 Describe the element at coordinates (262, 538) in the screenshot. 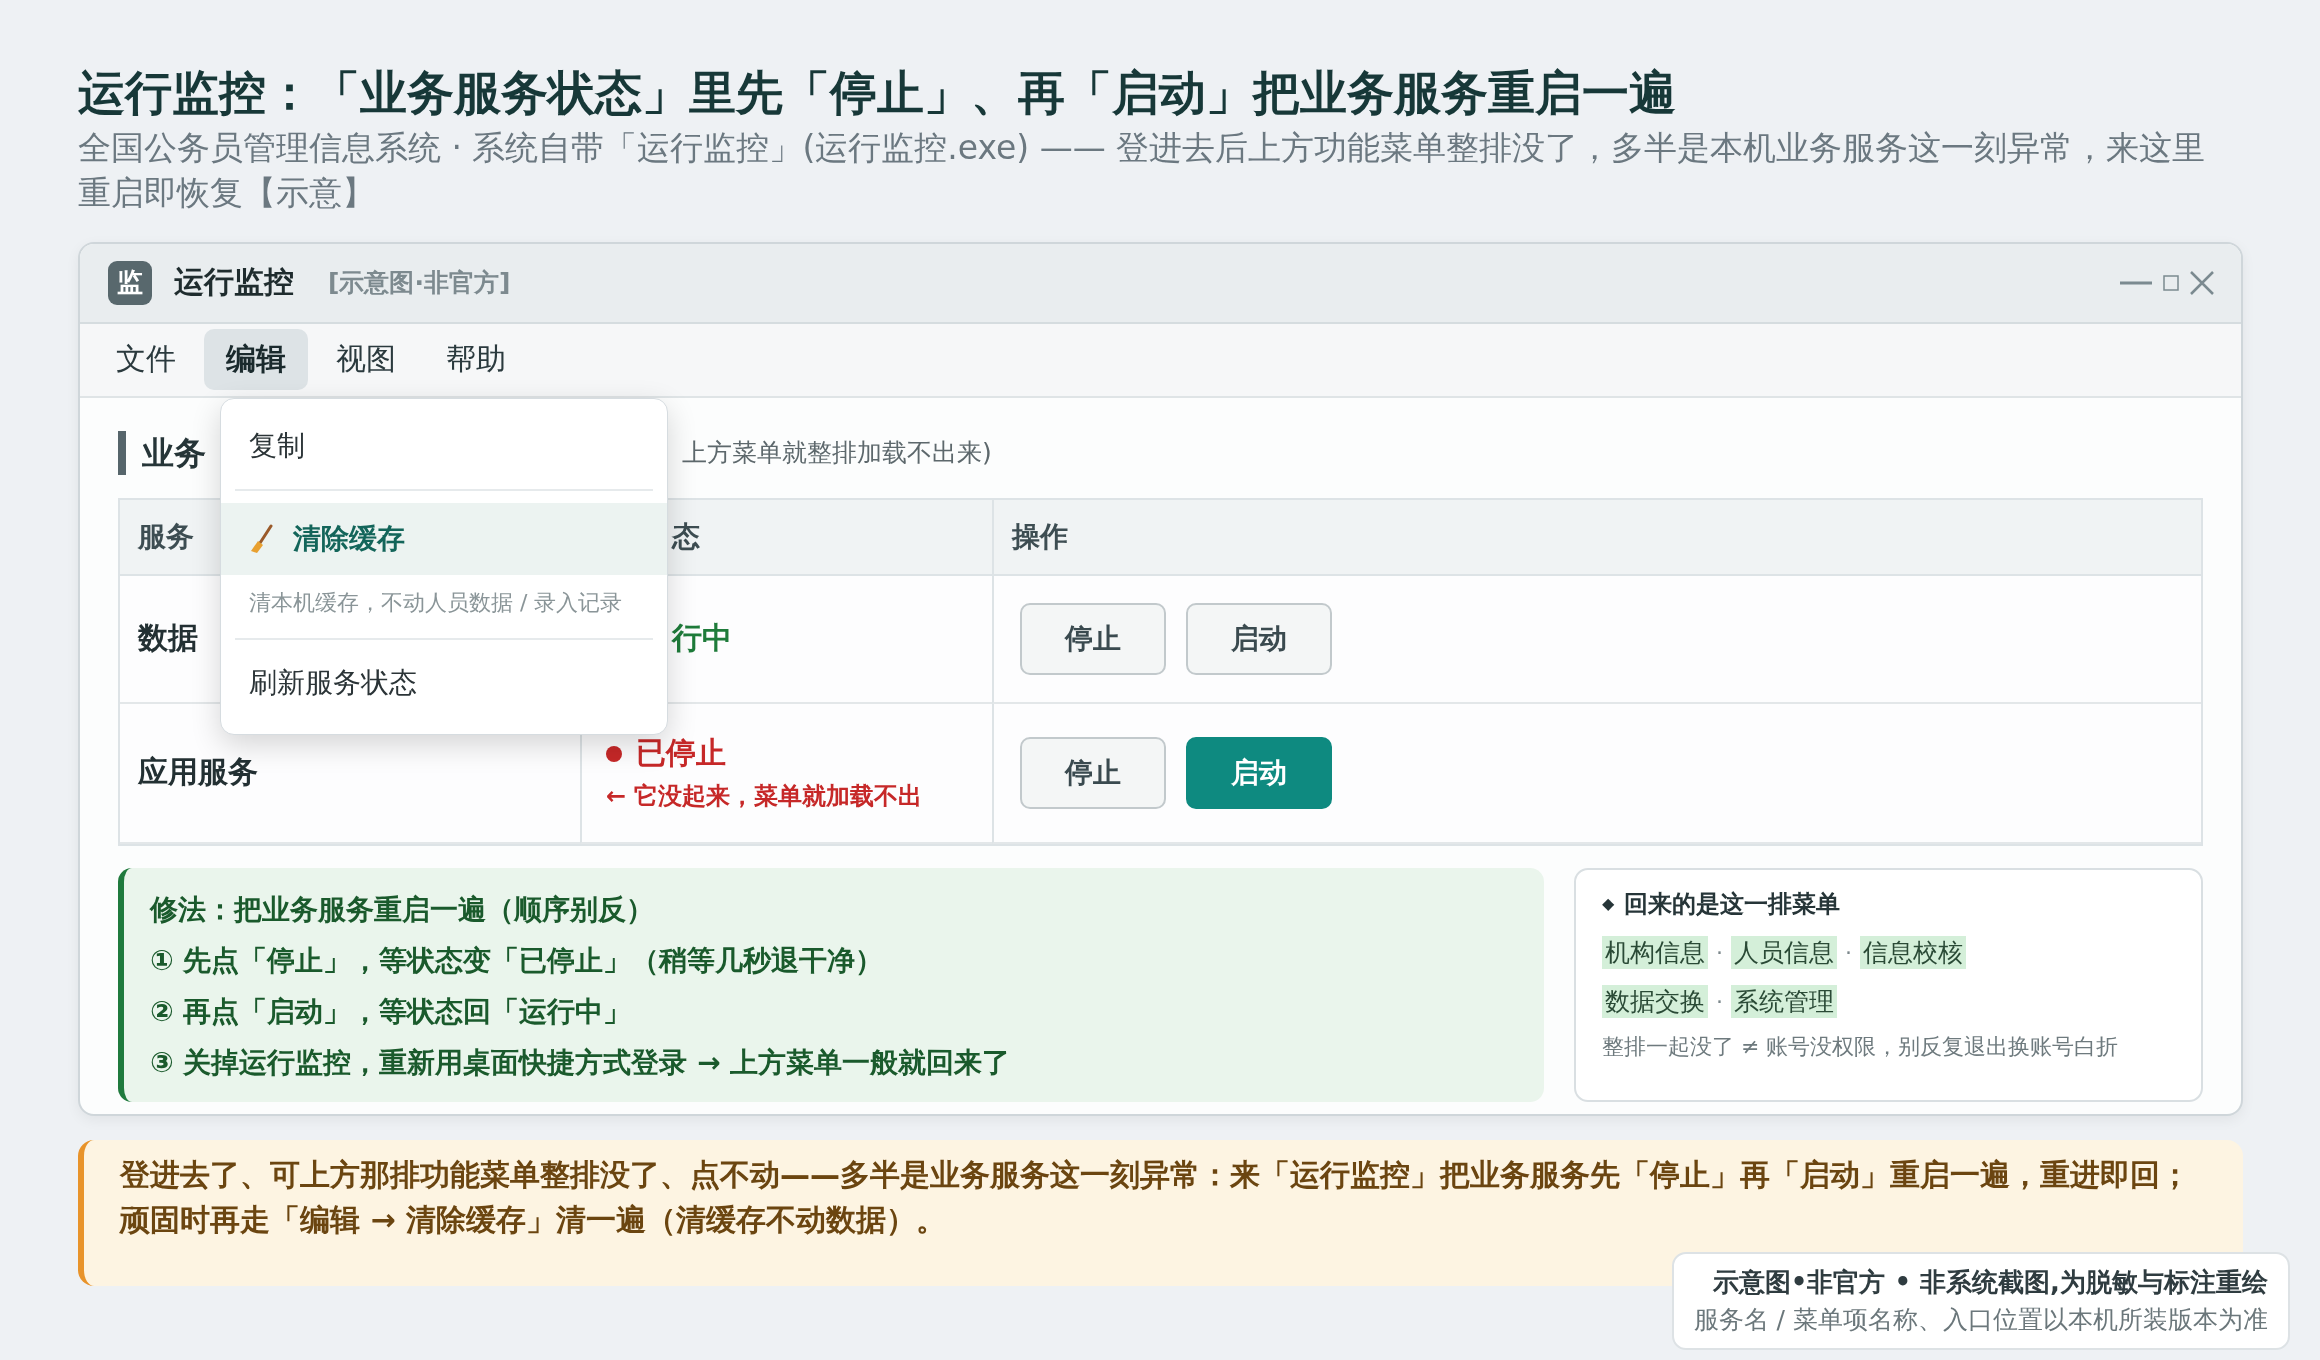

I see `broom-icon` at that location.